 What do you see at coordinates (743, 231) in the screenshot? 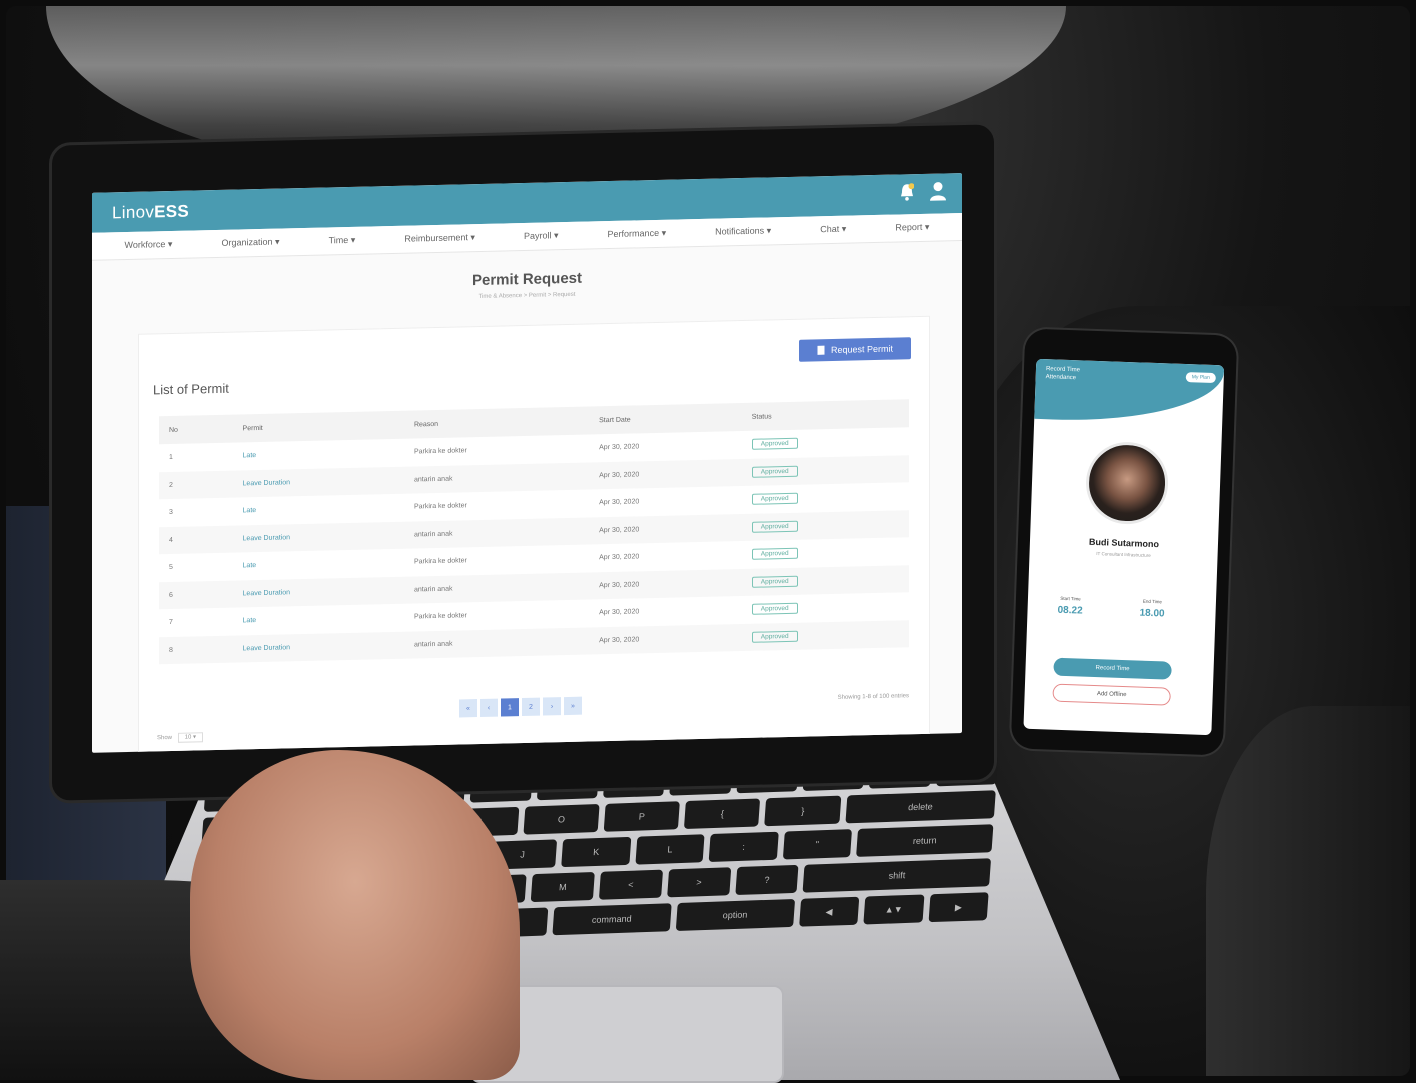
I see `nav-notifications: Notifications ▾` at bounding box center [743, 231].